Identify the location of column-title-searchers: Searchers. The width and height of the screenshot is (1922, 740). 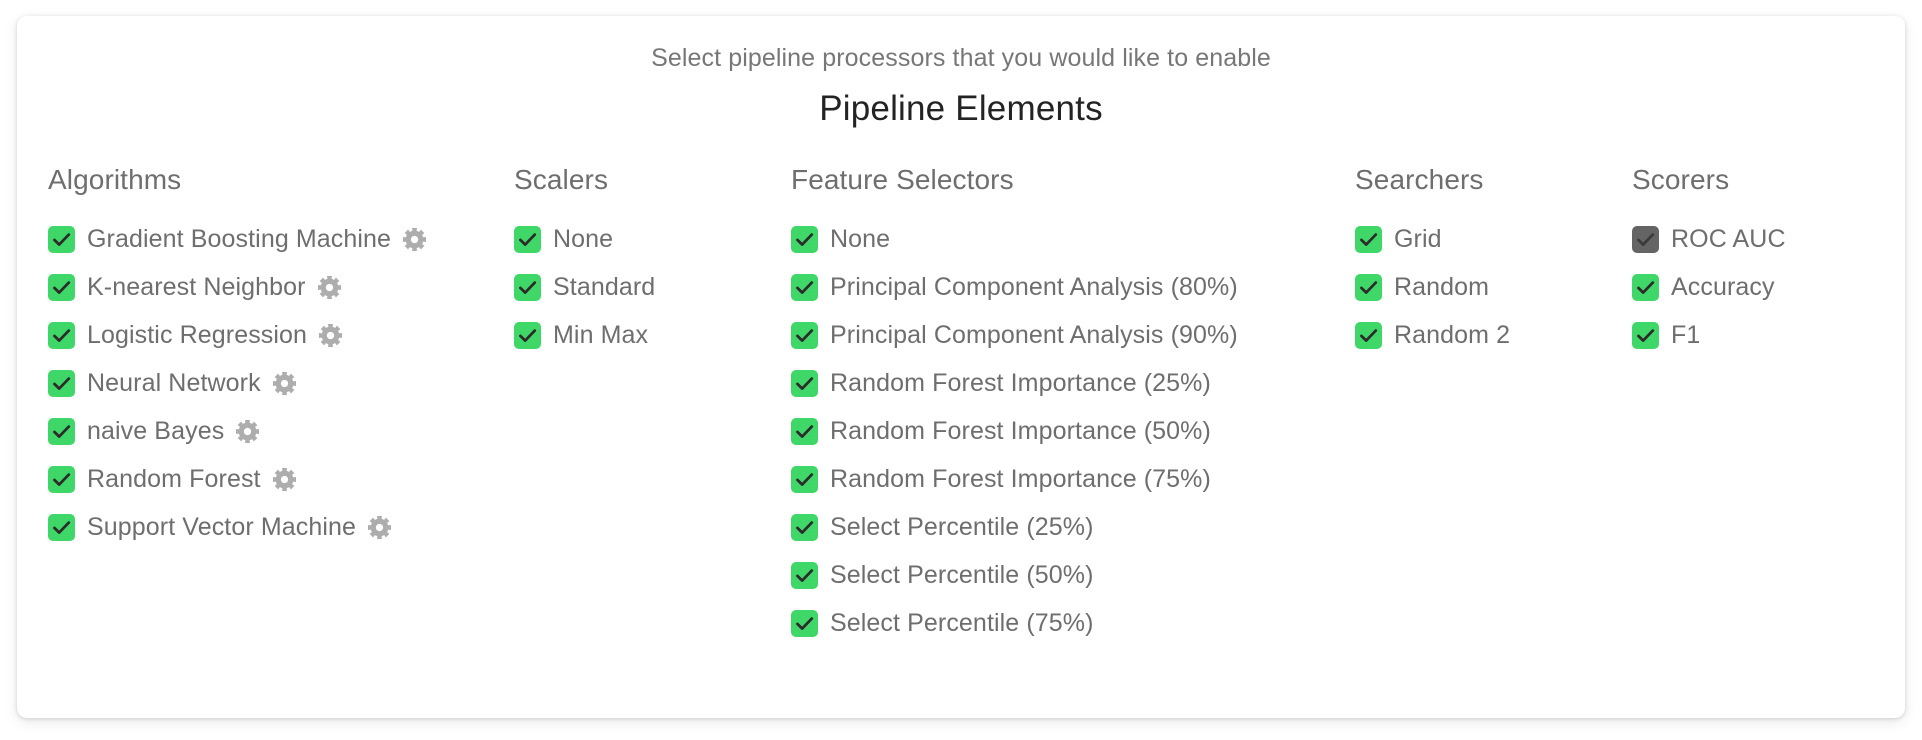
(1419, 179).